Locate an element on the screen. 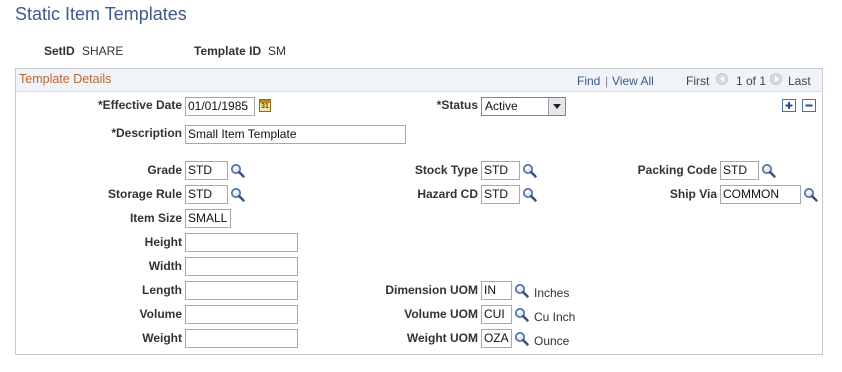 The height and width of the screenshot is (372, 842). weight-uom-label: Weight UOM is located at coordinates (442, 338).